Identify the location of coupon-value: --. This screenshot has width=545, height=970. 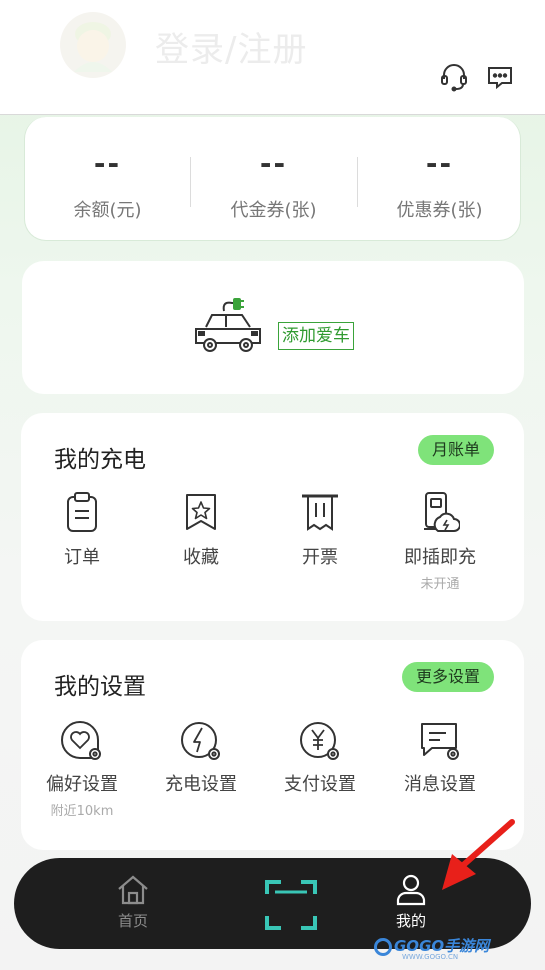
(439, 163).